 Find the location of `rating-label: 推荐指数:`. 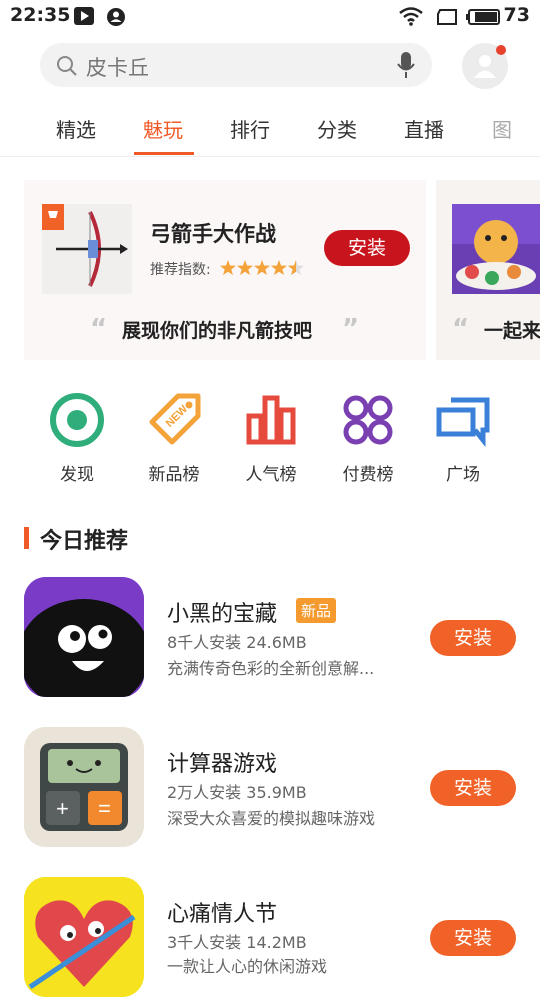

rating-label: 推荐指数: is located at coordinates (180, 270).